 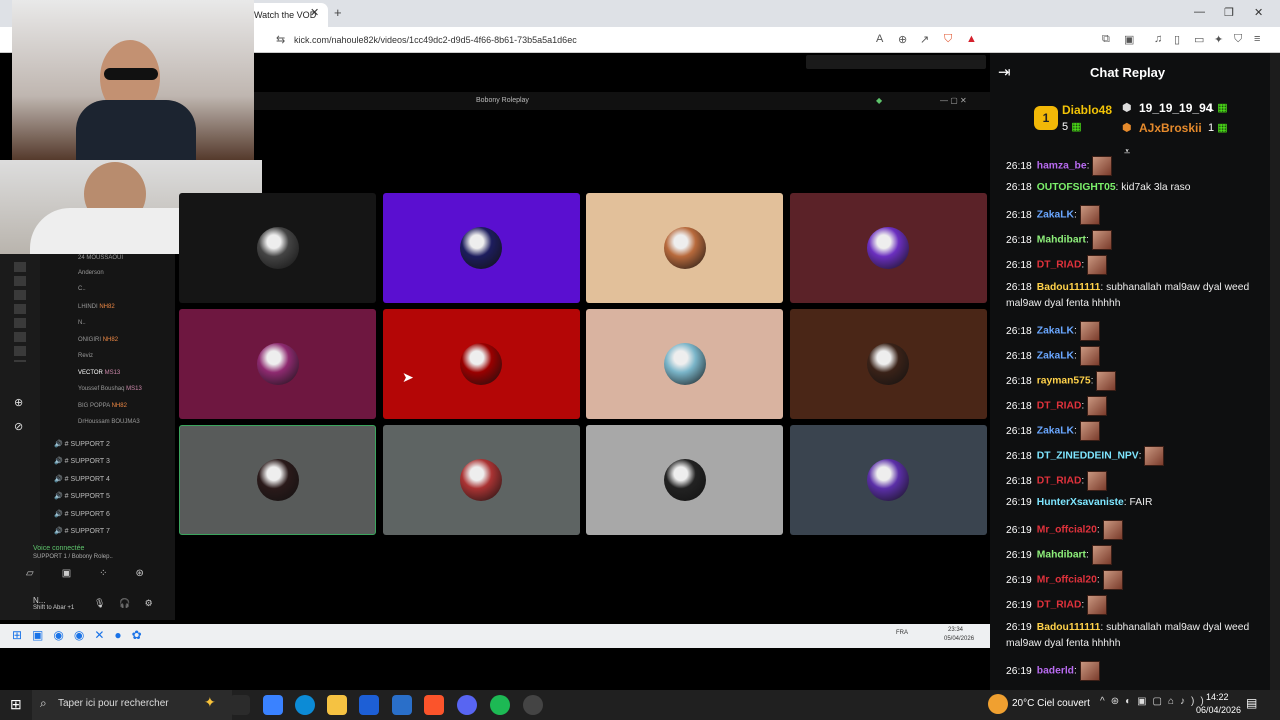 What do you see at coordinates (1217, 697) in the screenshot?
I see `clock-time: 14:22` at bounding box center [1217, 697].